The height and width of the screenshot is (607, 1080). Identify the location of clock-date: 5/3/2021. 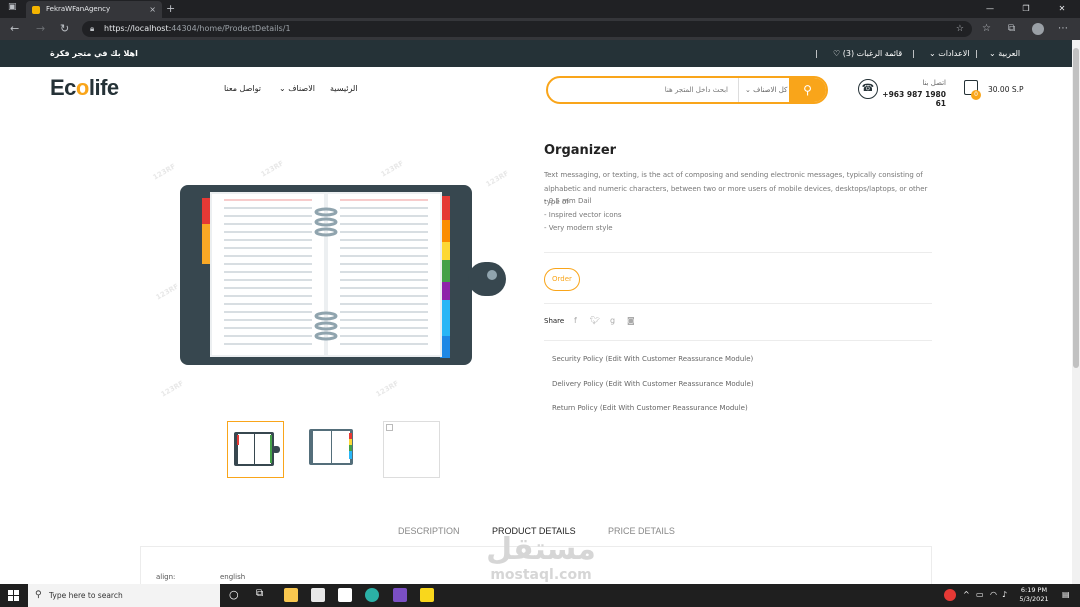
(1034, 599).